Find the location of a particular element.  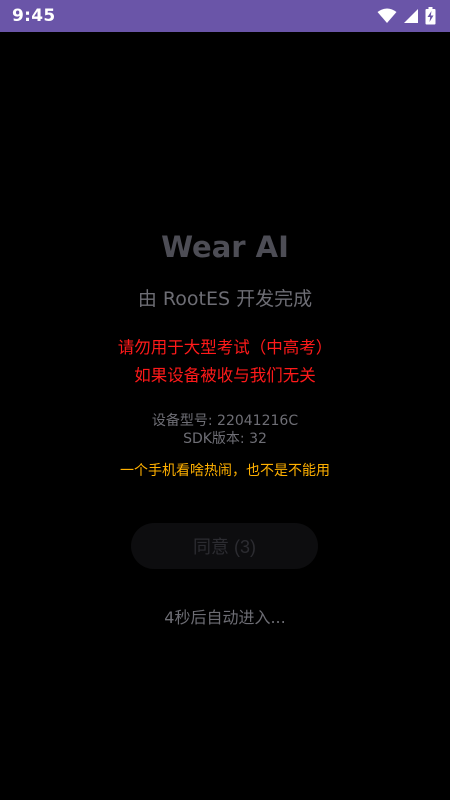

confiscation-disclaimer: 如果设备被收与我们无关 is located at coordinates (225, 375).